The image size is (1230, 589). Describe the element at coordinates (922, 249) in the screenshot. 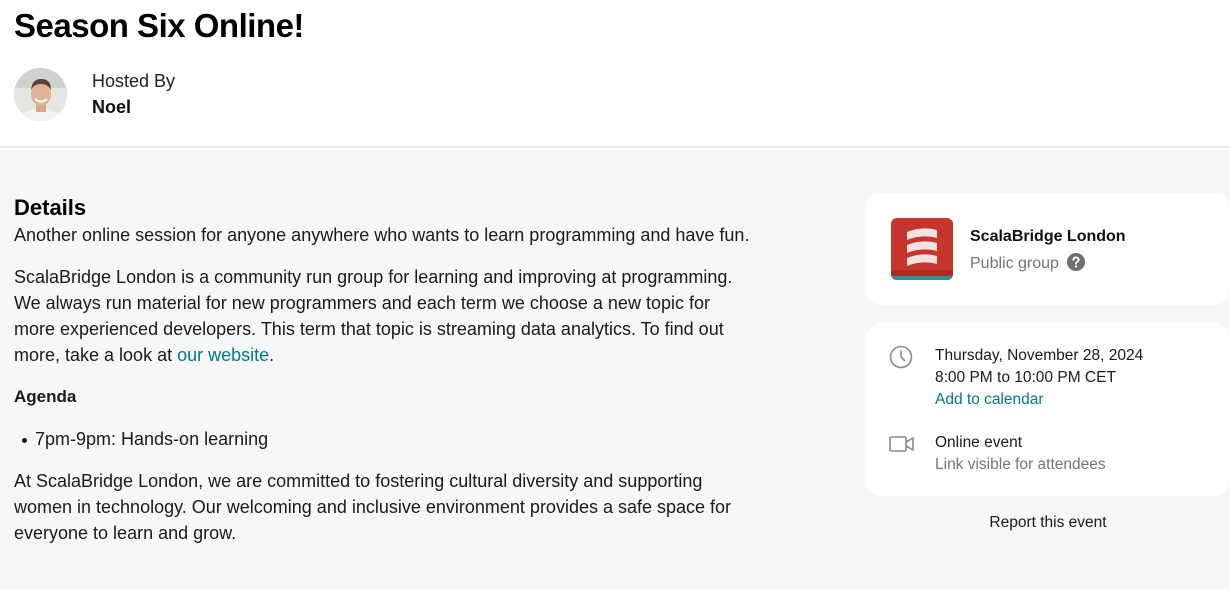

I see `scala-logo-icon` at that location.